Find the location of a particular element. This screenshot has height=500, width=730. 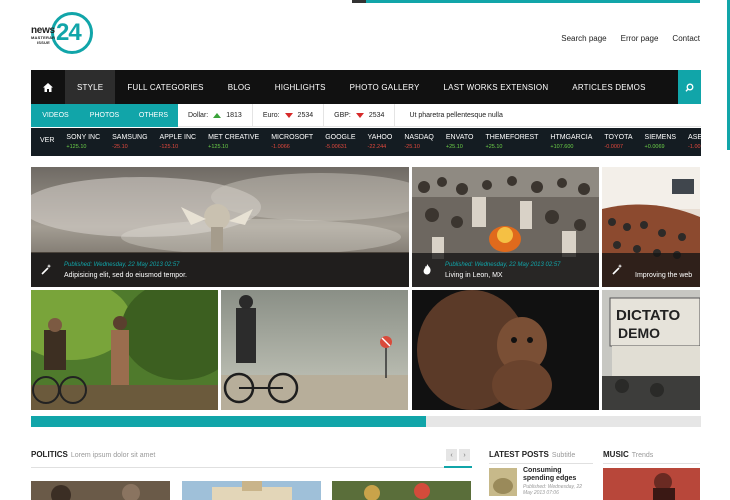

tile-published: Published: Wednesday, 22 May 2013 02:57 is located at coordinates (122, 265).